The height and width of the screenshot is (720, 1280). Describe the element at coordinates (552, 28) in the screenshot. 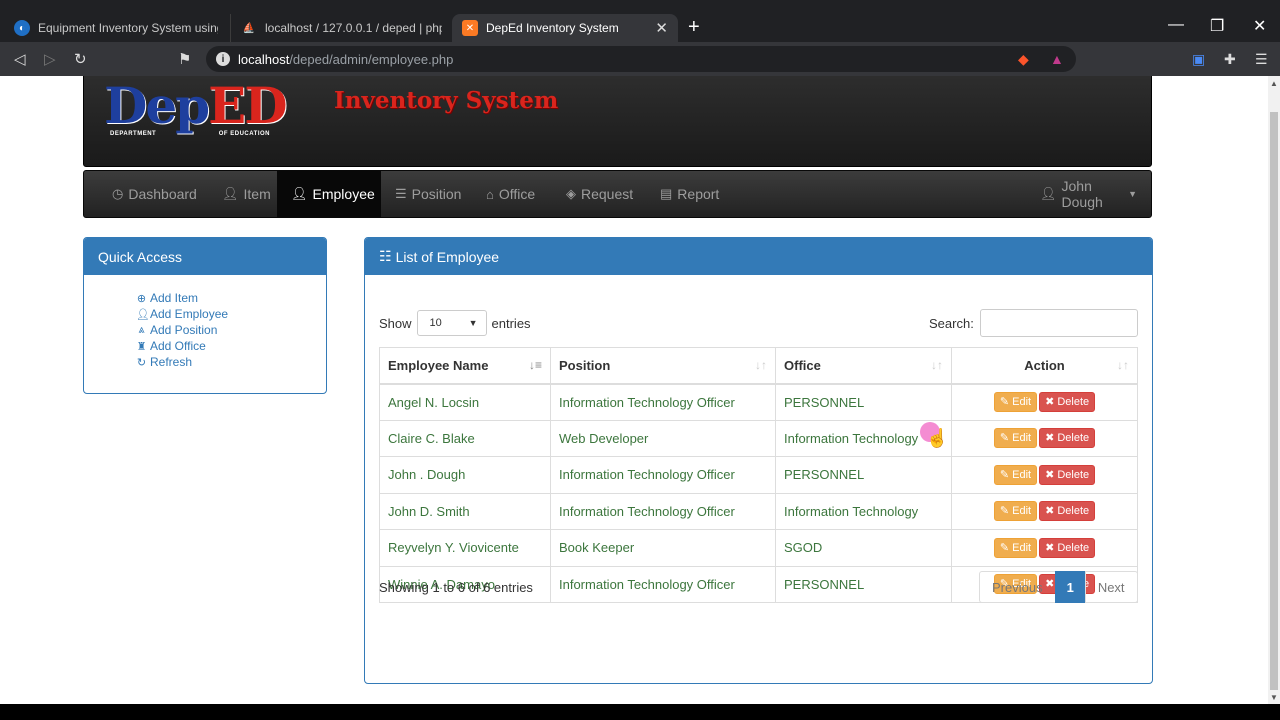

I see `tab-title: DepEd Inventory System` at that location.